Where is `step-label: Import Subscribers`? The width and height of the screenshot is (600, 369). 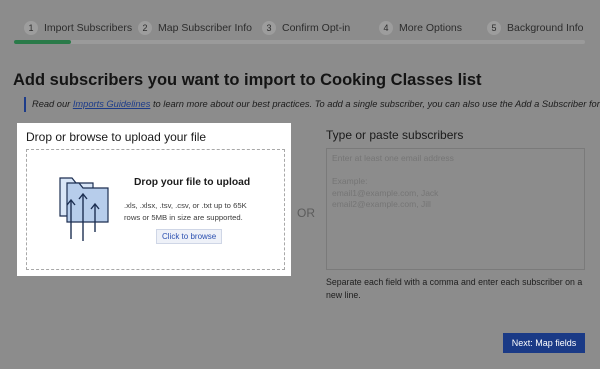 step-label: Import Subscribers is located at coordinates (88, 28).